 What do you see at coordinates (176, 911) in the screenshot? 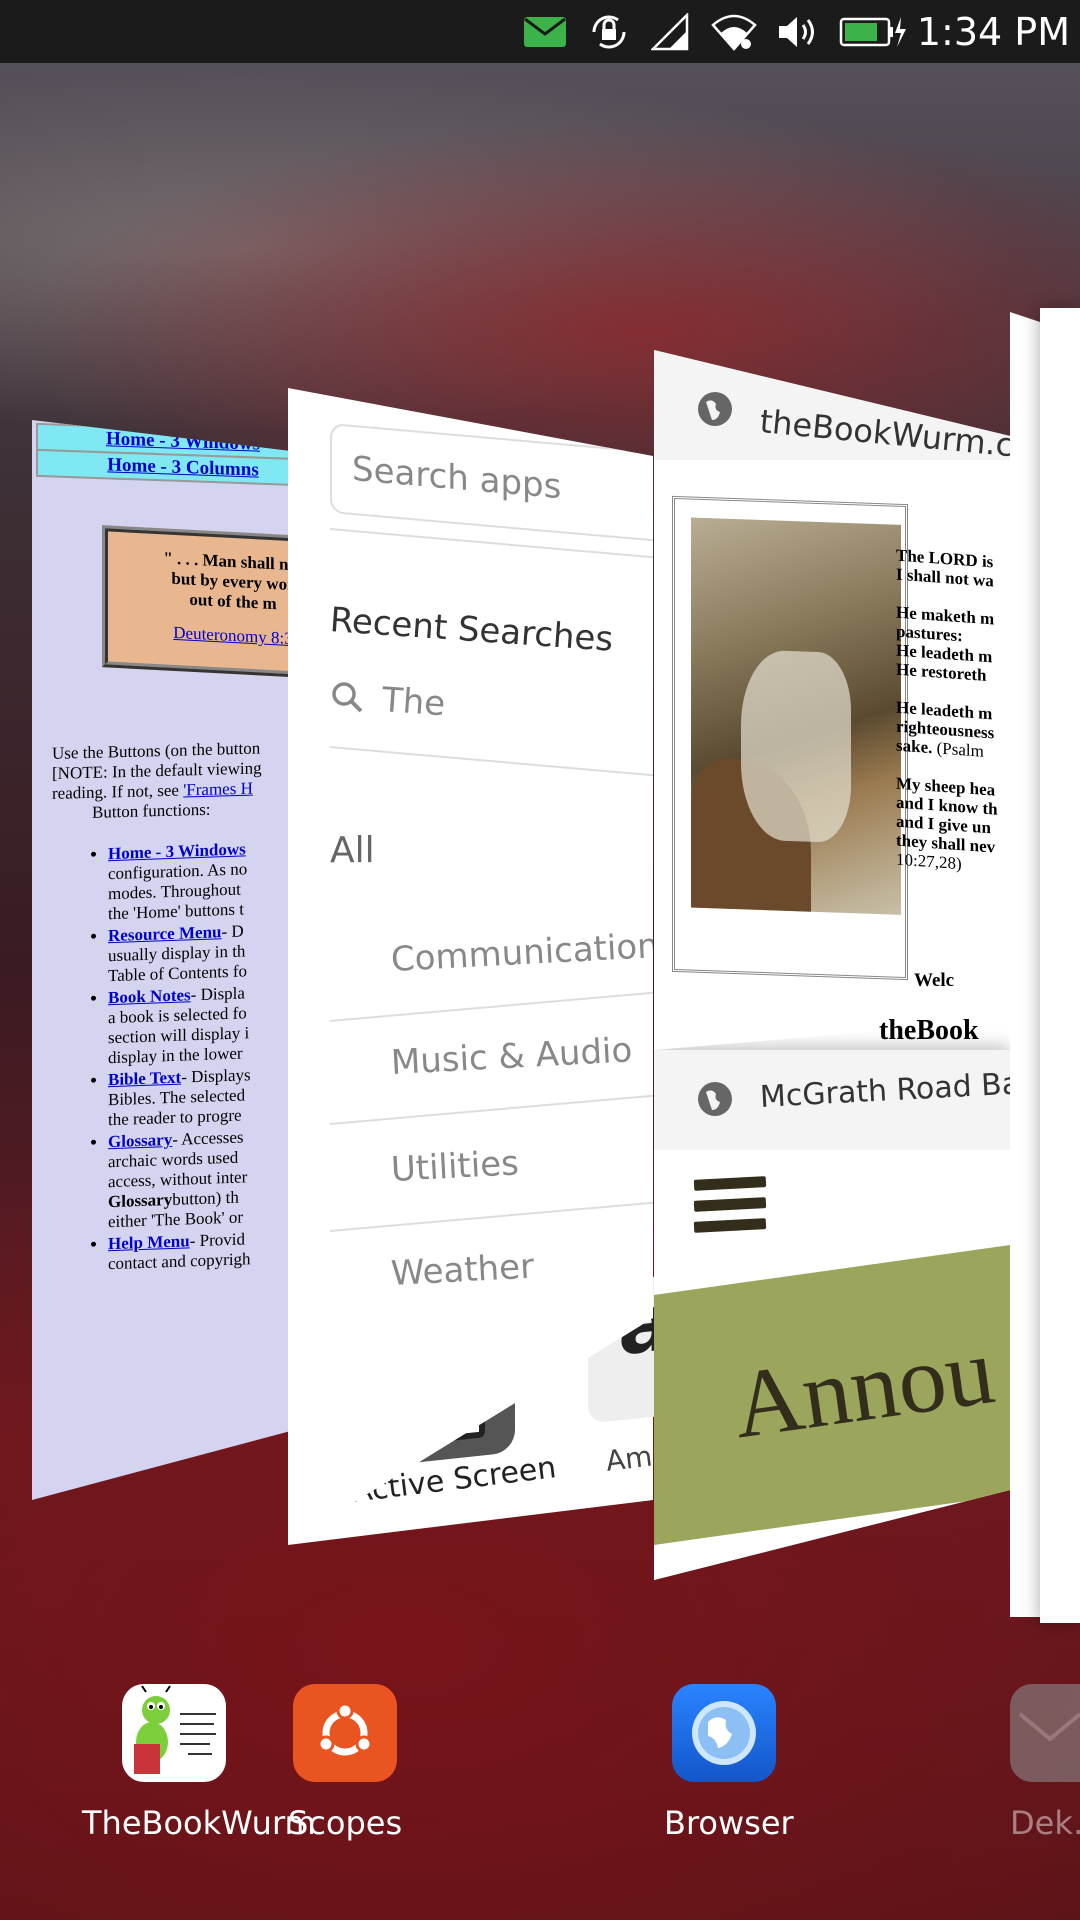
I see `list-text: the 'Home' buttons t` at bounding box center [176, 911].